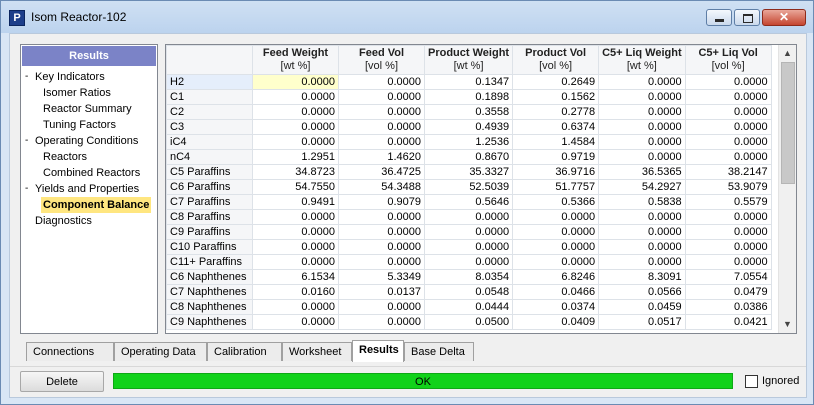 The height and width of the screenshot is (405, 814). What do you see at coordinates (772, 381) in the screenshot?
I see `ignored-toggle: Ignored` at bounding box center [772, 381].